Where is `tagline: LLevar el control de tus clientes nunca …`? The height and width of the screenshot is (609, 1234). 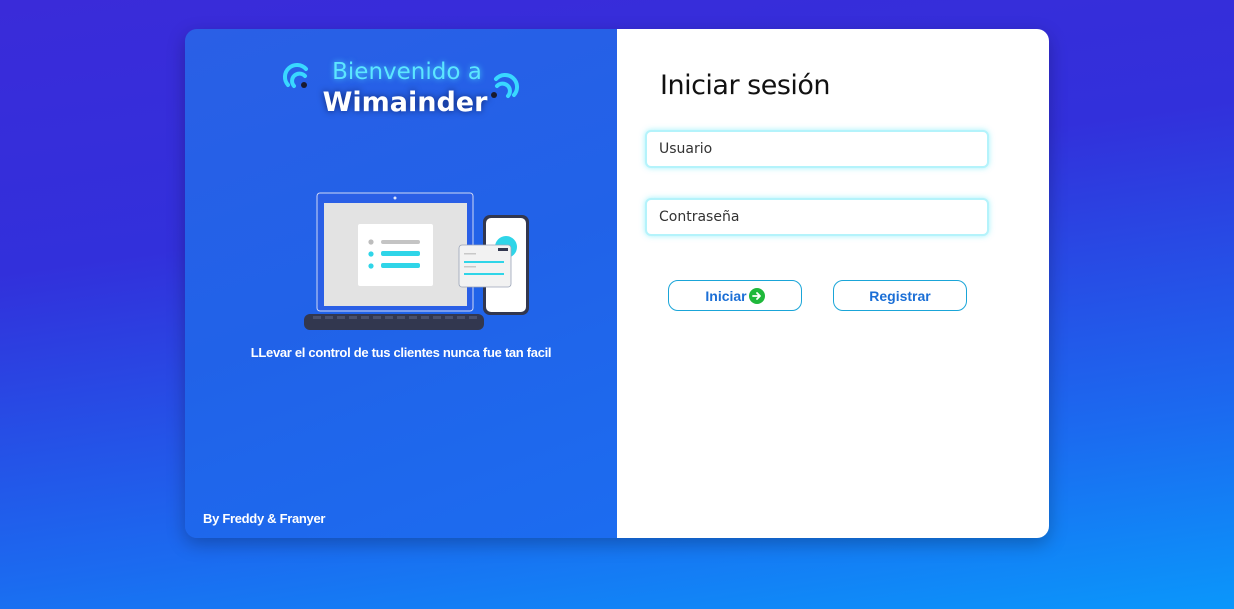 tagline: LLevar el control de tus clientes nunca … is located at coordinates (401, 352).